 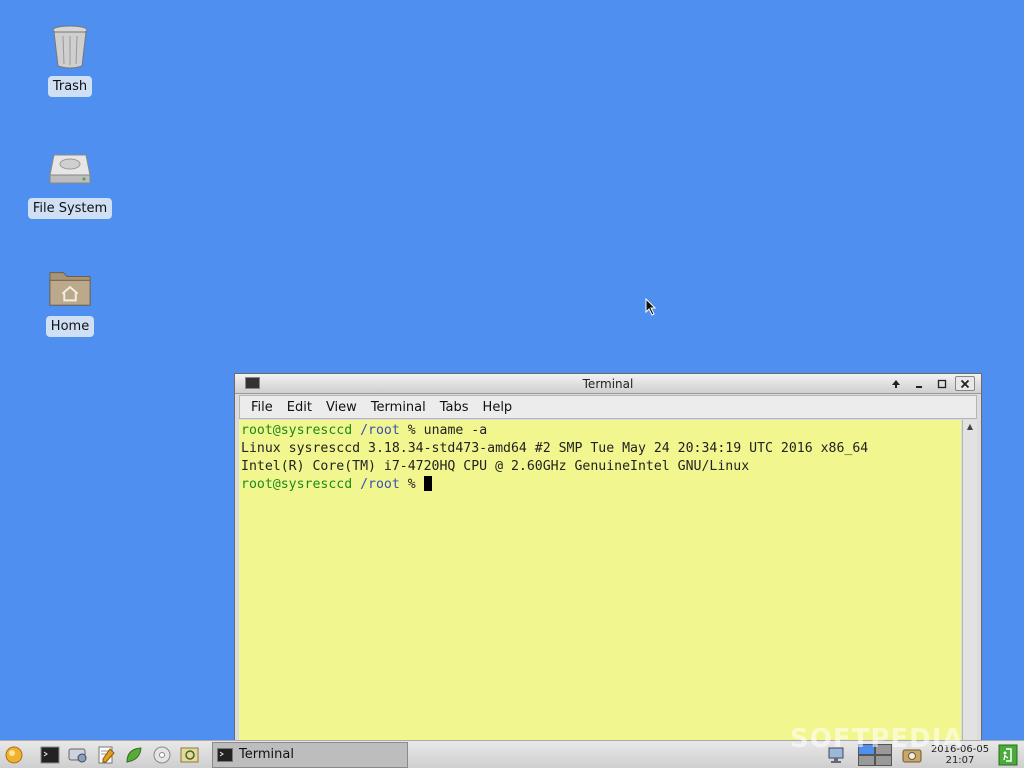 I want to click on text-cursor, so click(x=427, y=483).